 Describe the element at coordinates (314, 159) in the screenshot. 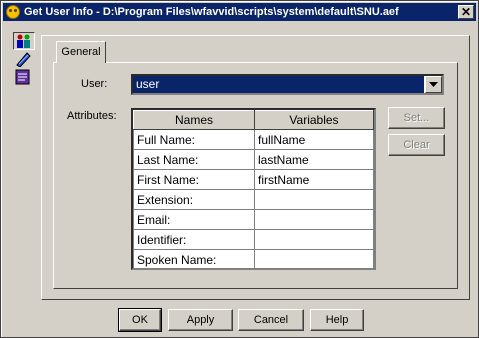

I see `variable-cell: lastName` at that location.